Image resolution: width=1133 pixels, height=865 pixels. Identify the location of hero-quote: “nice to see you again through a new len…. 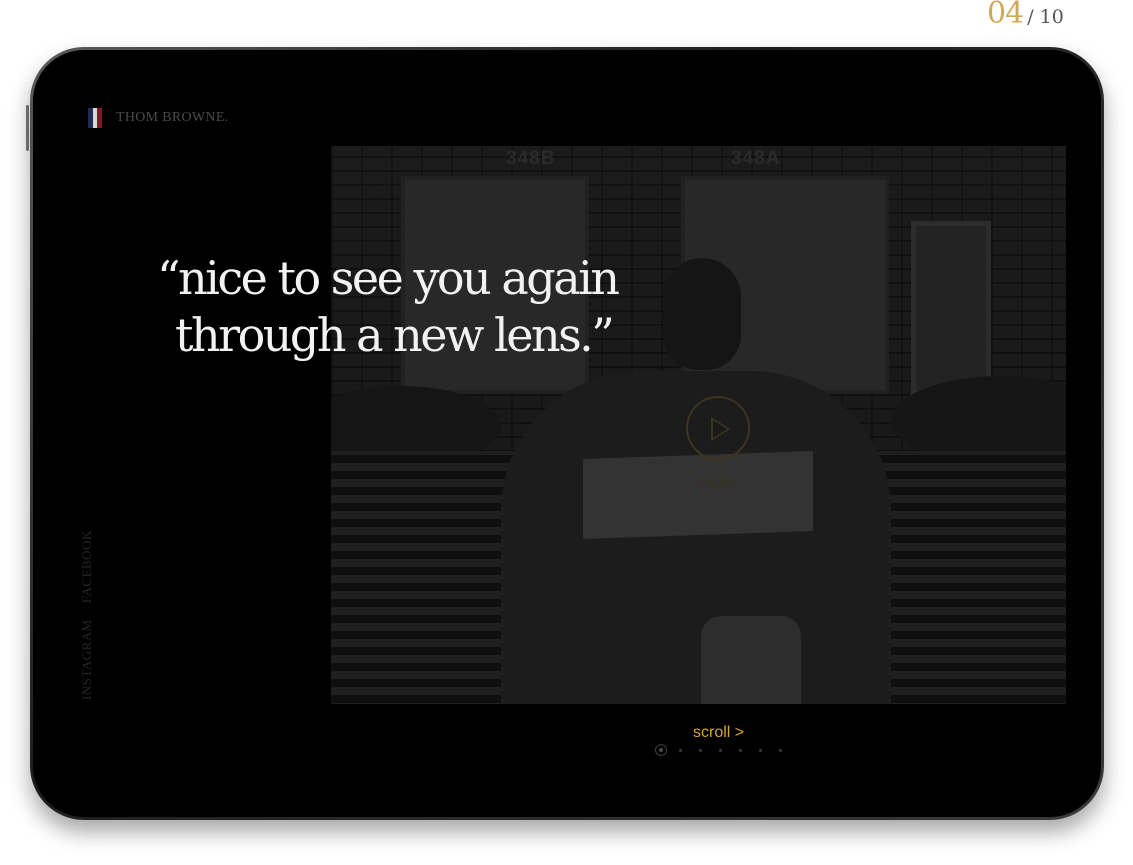
(417, 307).